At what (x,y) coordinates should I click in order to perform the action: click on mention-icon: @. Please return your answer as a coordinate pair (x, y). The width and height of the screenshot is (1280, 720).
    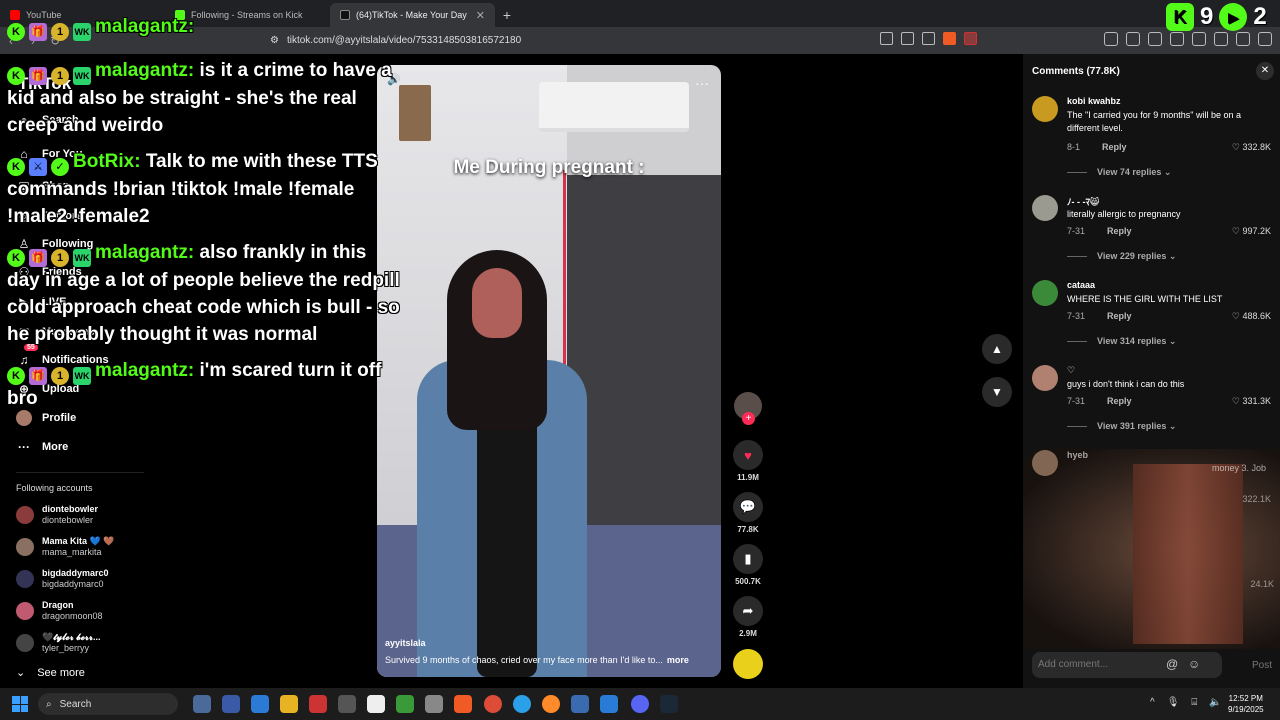
    Looking at the image, I should click on (1172, 664).